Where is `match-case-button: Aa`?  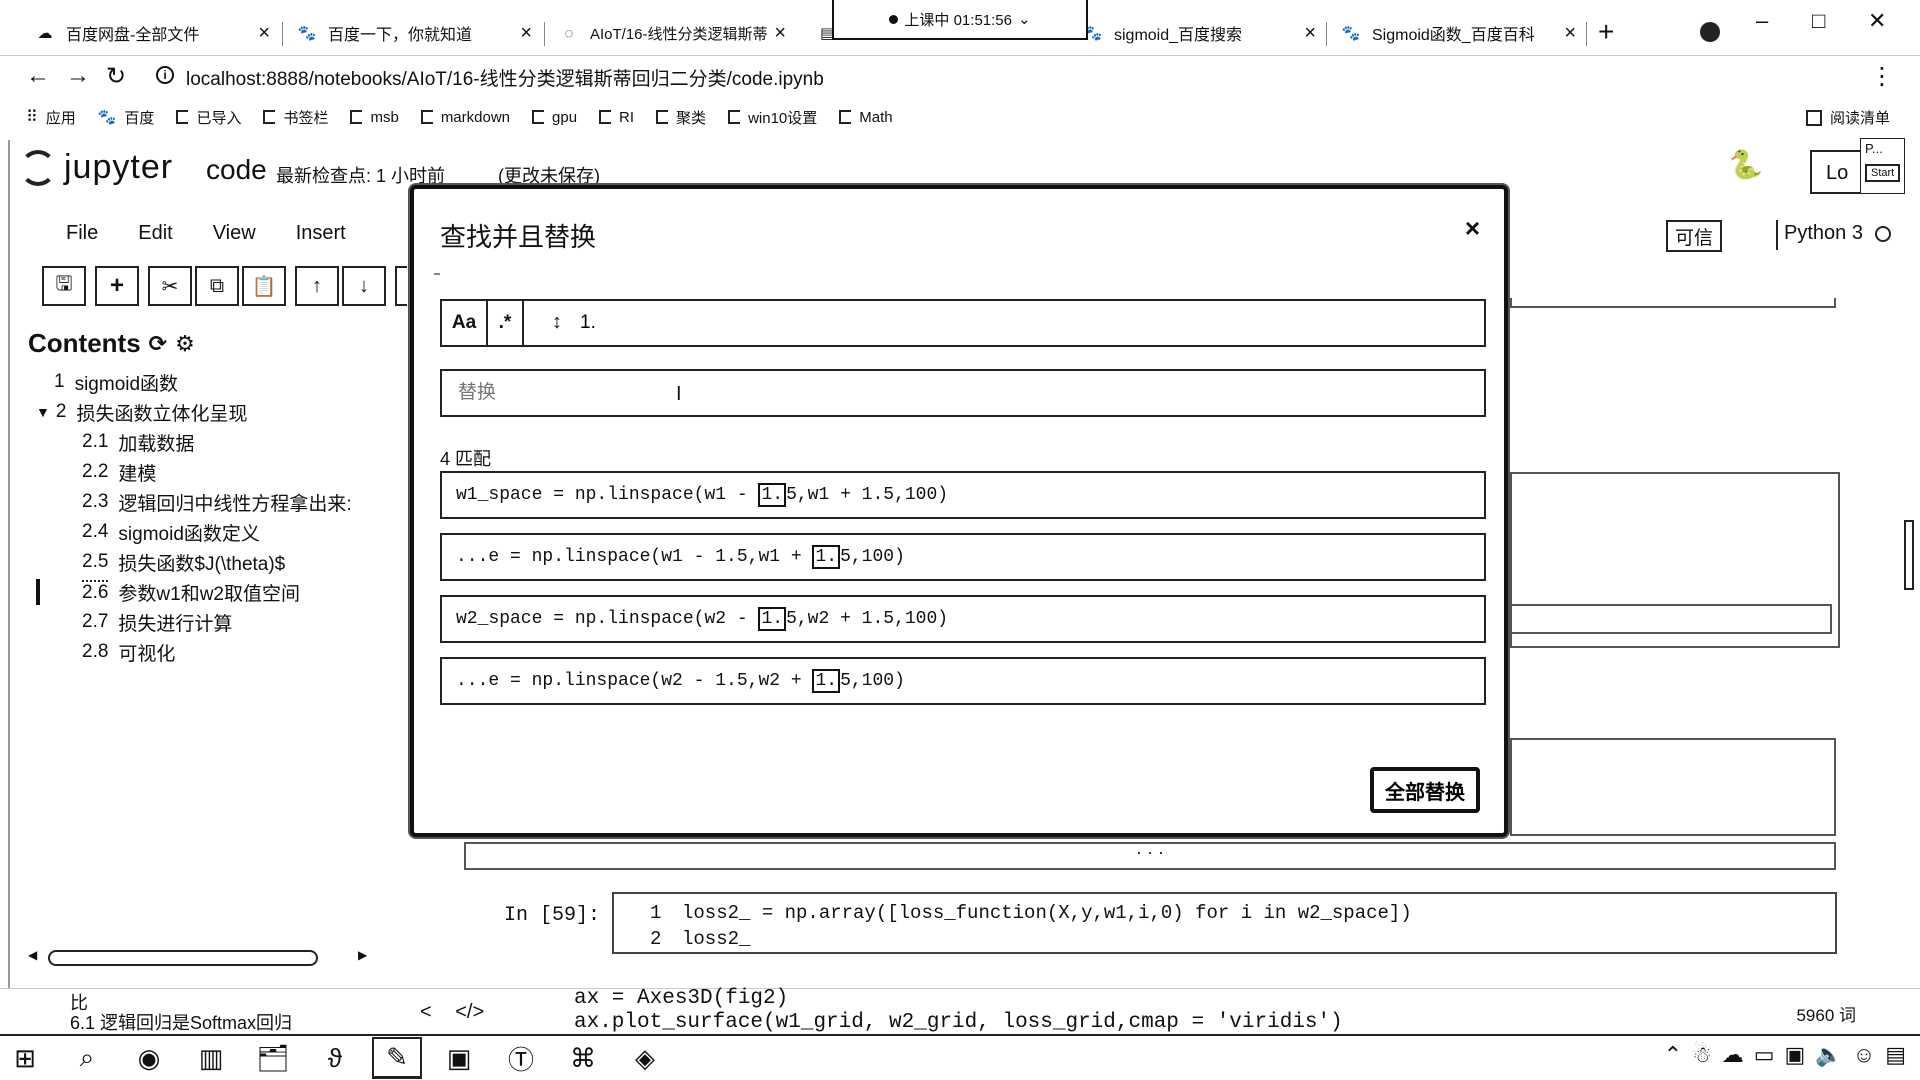
match-case-button: Aa is located at coordinates (465, 323).